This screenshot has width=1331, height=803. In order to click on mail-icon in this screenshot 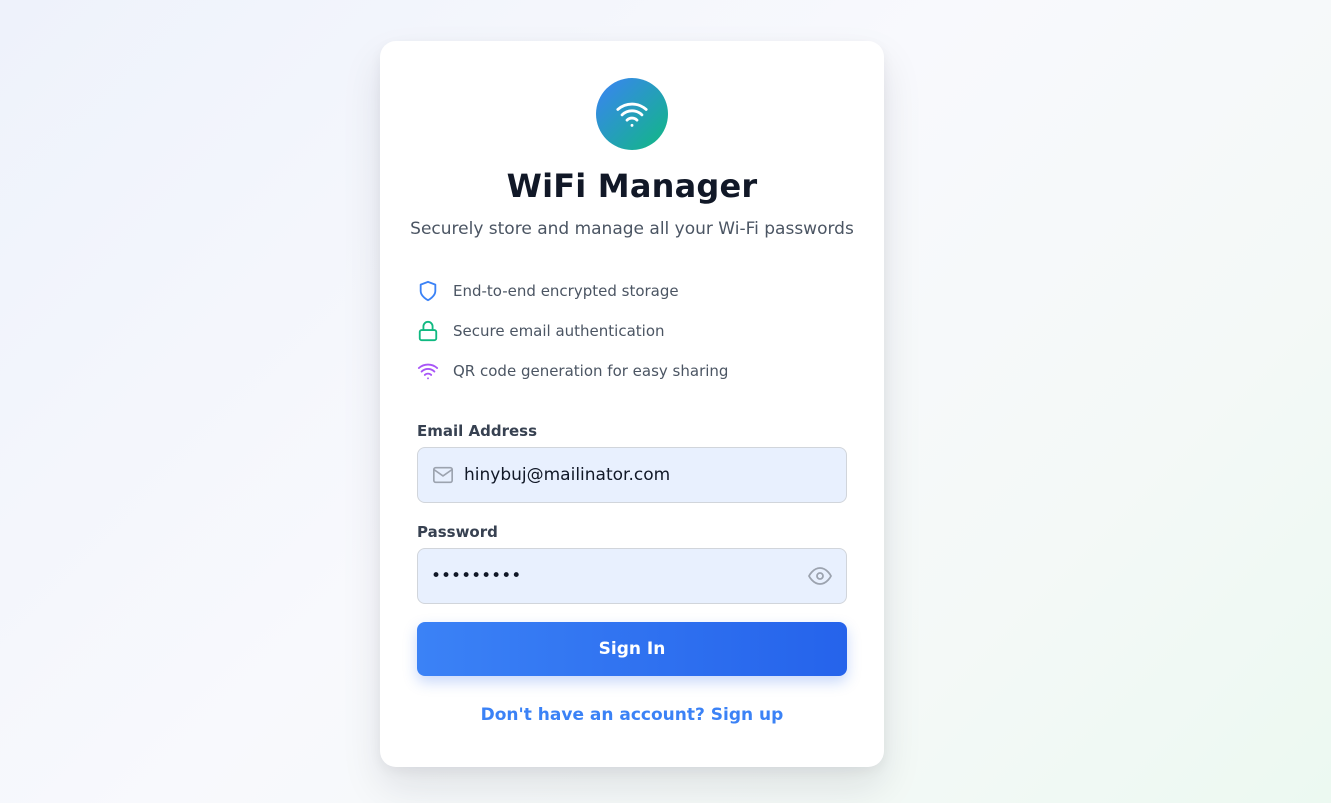, I will do `click(443, 475)`.